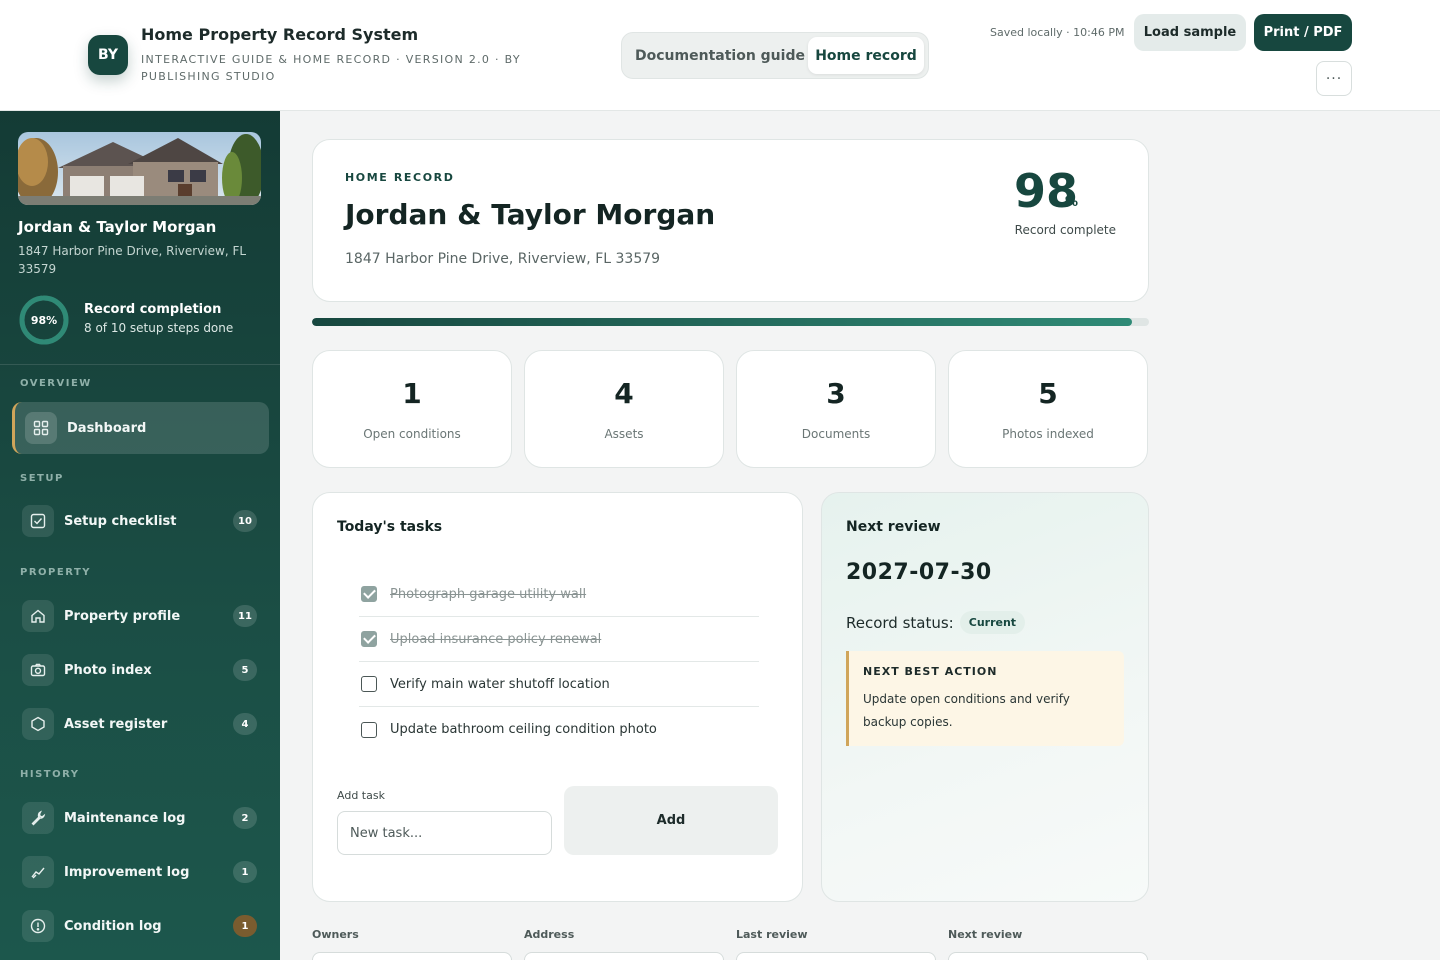  Describe the element at coordinates (116, 724) in the screenshot. I see `sidebar-item-label: Asset register` at that location.